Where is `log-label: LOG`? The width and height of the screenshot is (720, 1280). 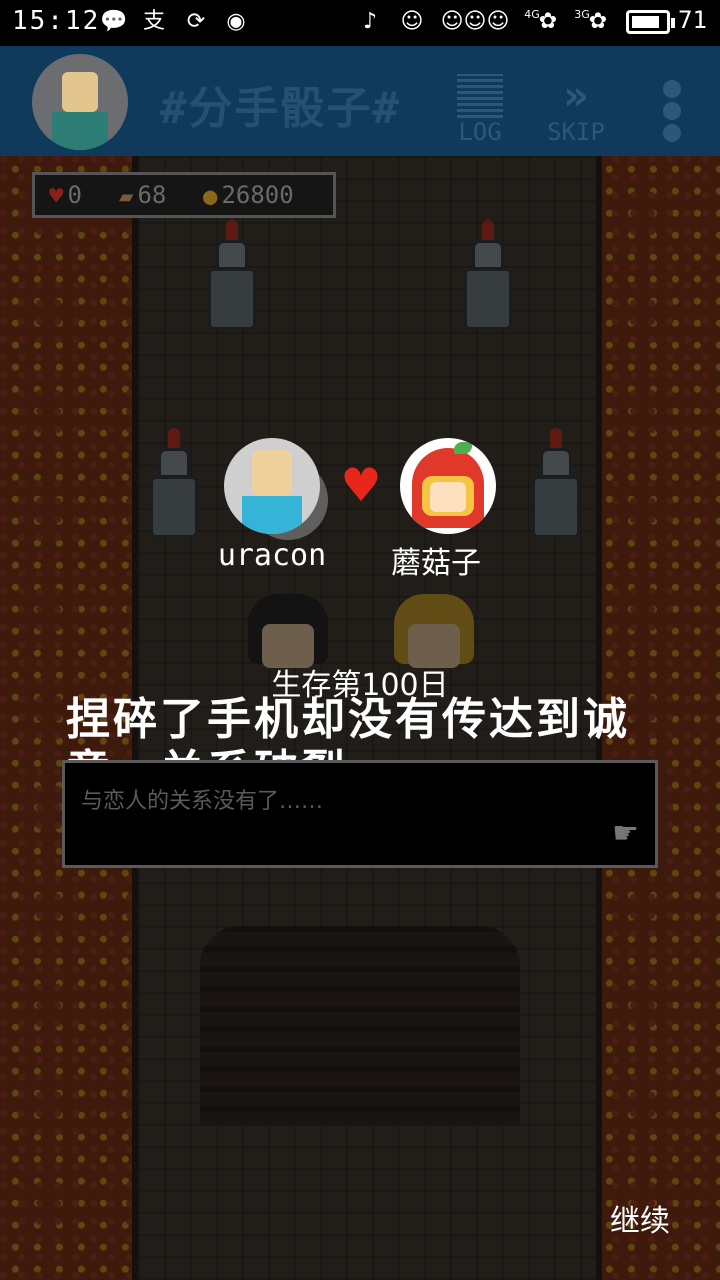 log-label: LOG is located at coordinates (480, 132).